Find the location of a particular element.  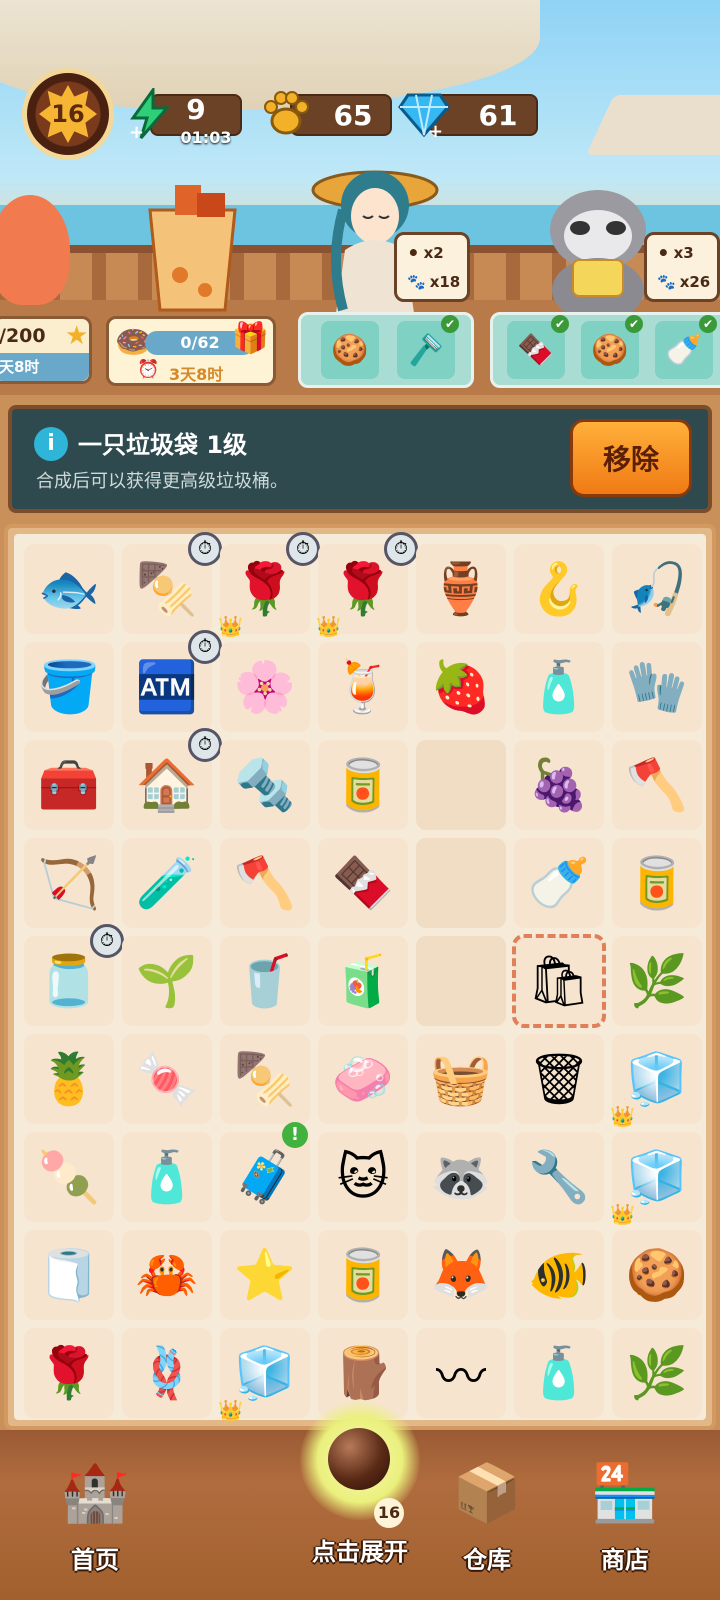

board-cell: 🧳! is located at coordinates (265, 1172).